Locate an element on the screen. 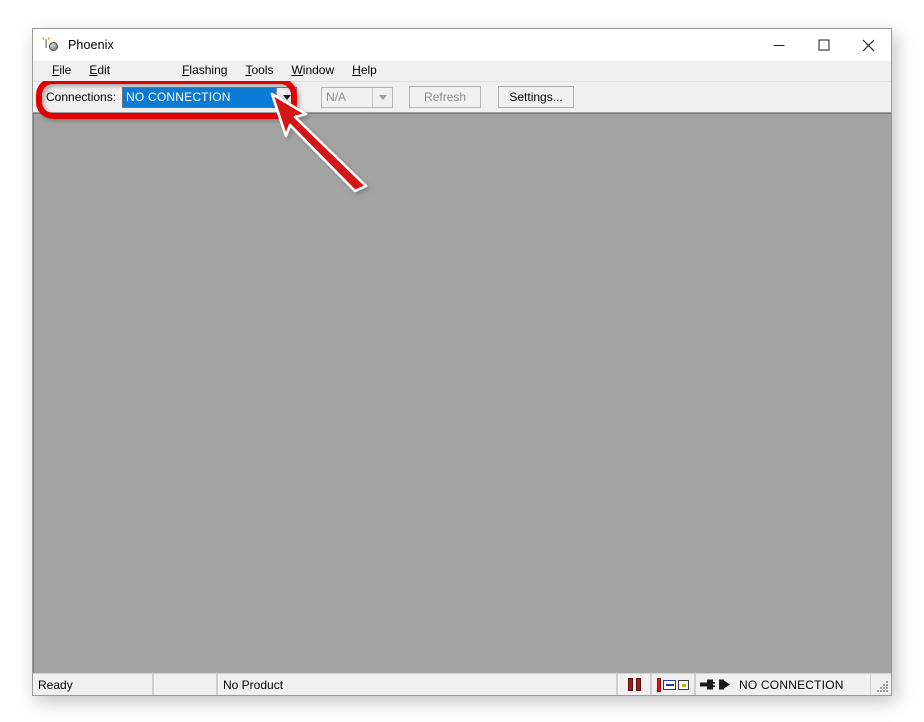  secondary-dropdown-arrow is located at coordinates (382, 97).